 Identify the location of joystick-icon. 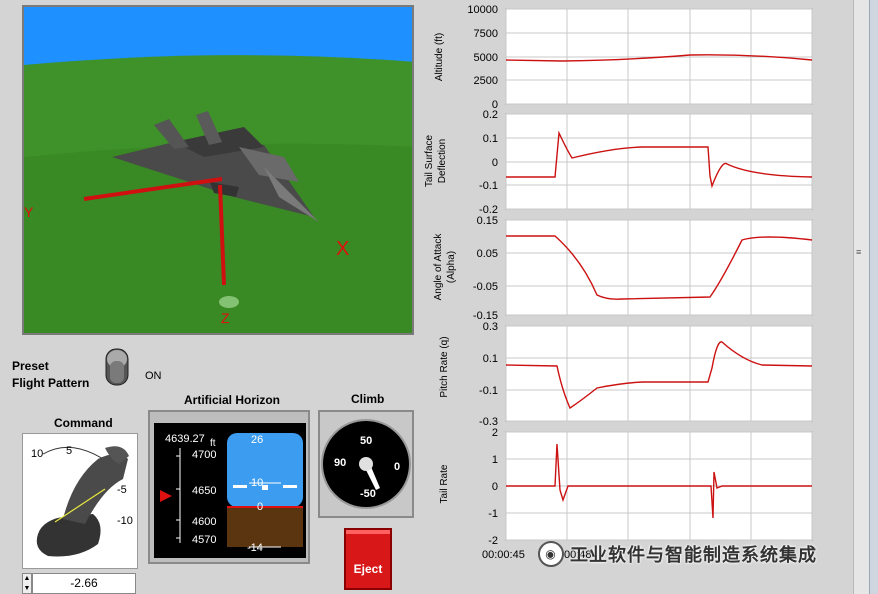
(82, 501).